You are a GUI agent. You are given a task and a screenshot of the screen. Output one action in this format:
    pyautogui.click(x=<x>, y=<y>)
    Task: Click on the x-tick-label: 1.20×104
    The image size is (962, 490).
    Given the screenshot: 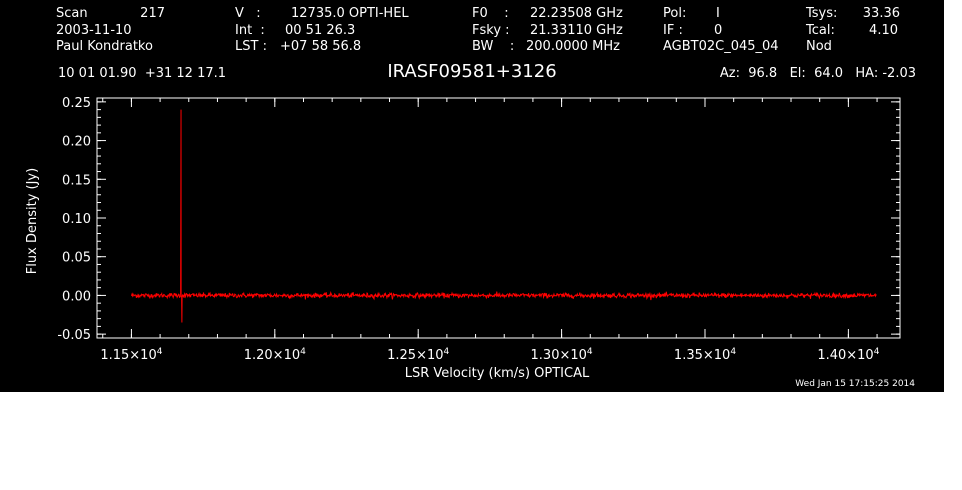 What is the action you would take?
    pyautogui.click(x=275, y=355)
    